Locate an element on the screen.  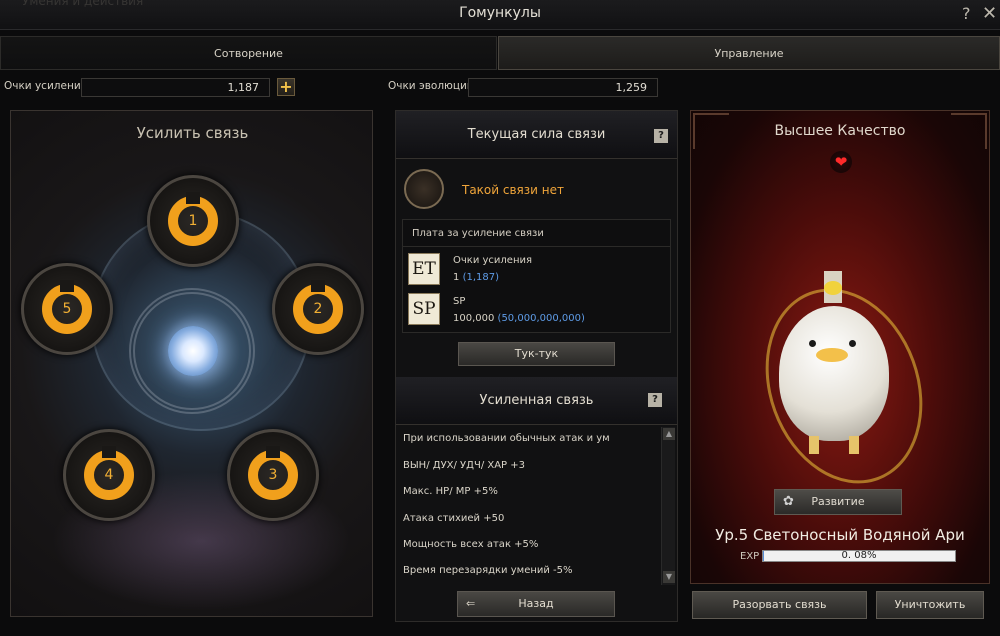
evolution-points-value: 1,259 is located at coordinates (563, 87).